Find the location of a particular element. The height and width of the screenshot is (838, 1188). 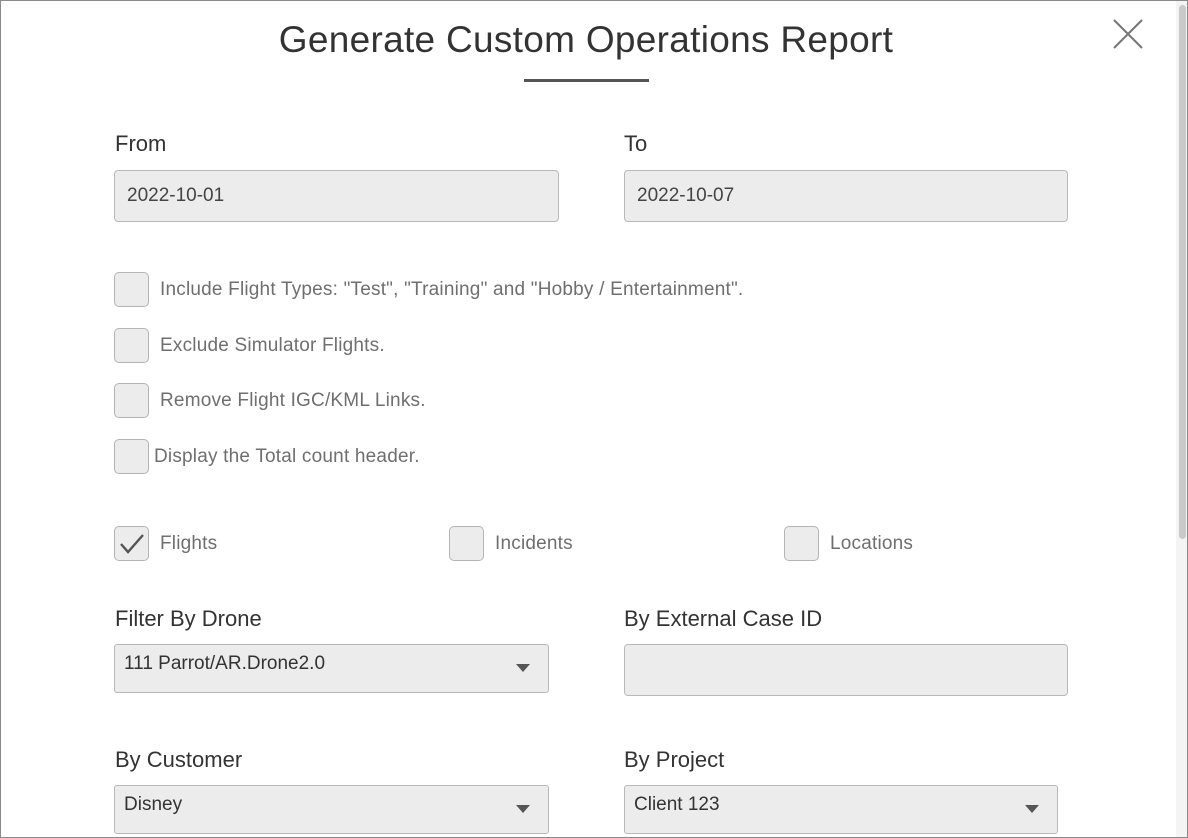

customer-select: Disney is located at coordinates (331, 809).